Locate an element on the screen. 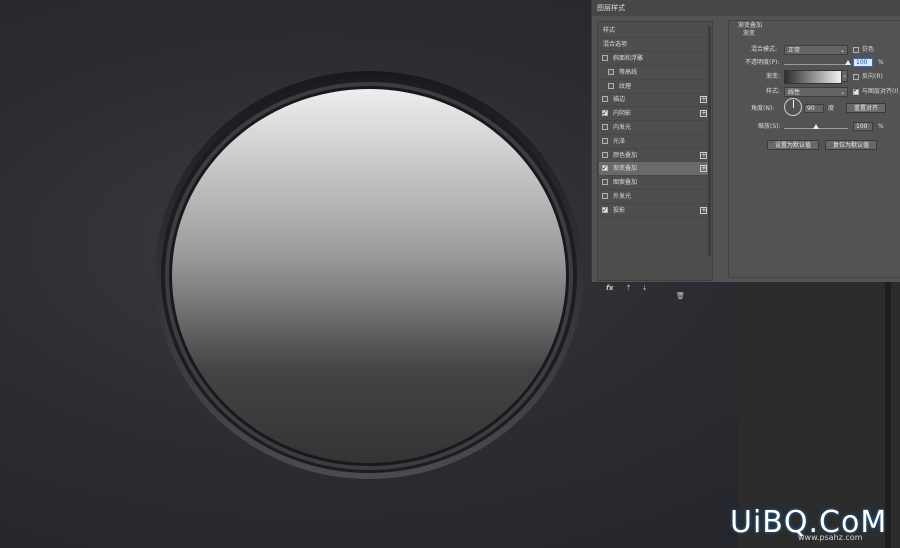 This screenshot has height=548, width=900. trash-icon: 🗑 is located at coordinates (680, 296).